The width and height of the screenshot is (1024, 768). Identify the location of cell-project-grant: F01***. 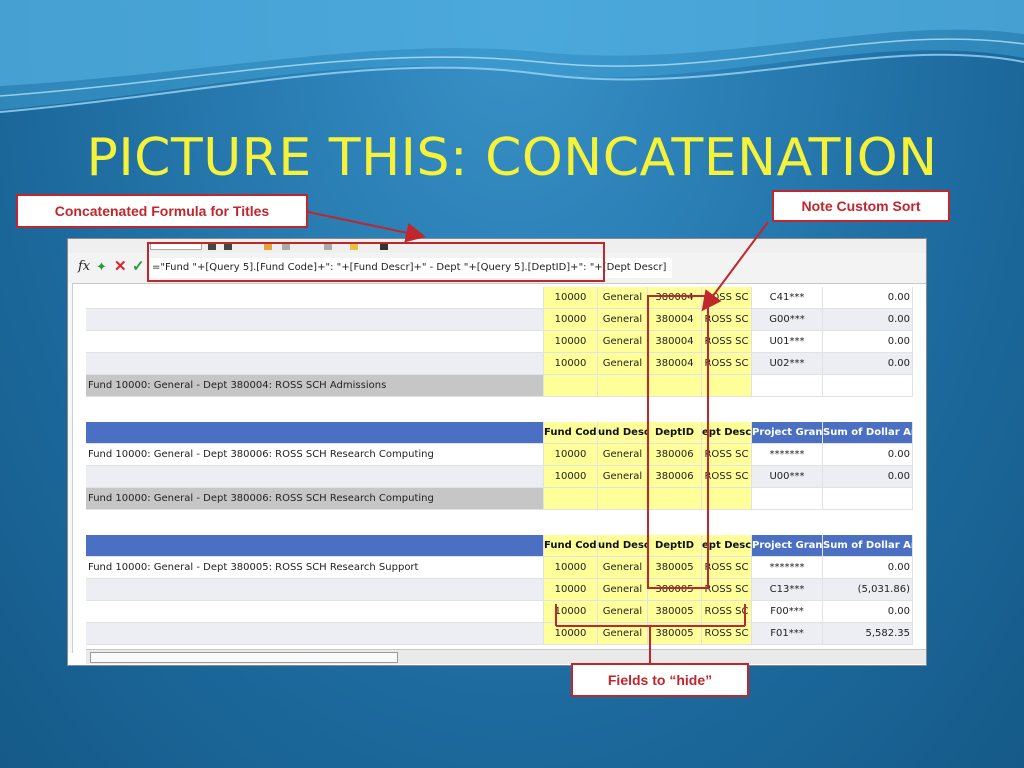
(787, 634).